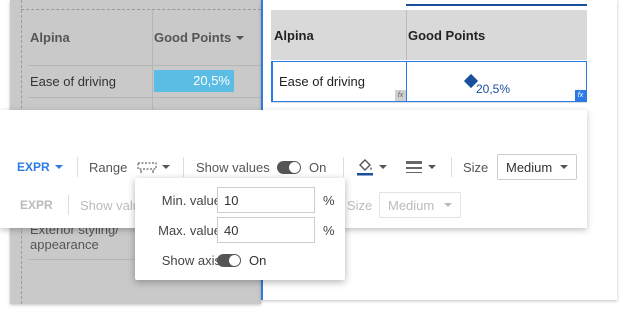 The height and width of the screenshot is (315, 633). Describe the element at coordinates (36, 205) in the screenshot. I see `expr-label-muted: EXPR` at that location.